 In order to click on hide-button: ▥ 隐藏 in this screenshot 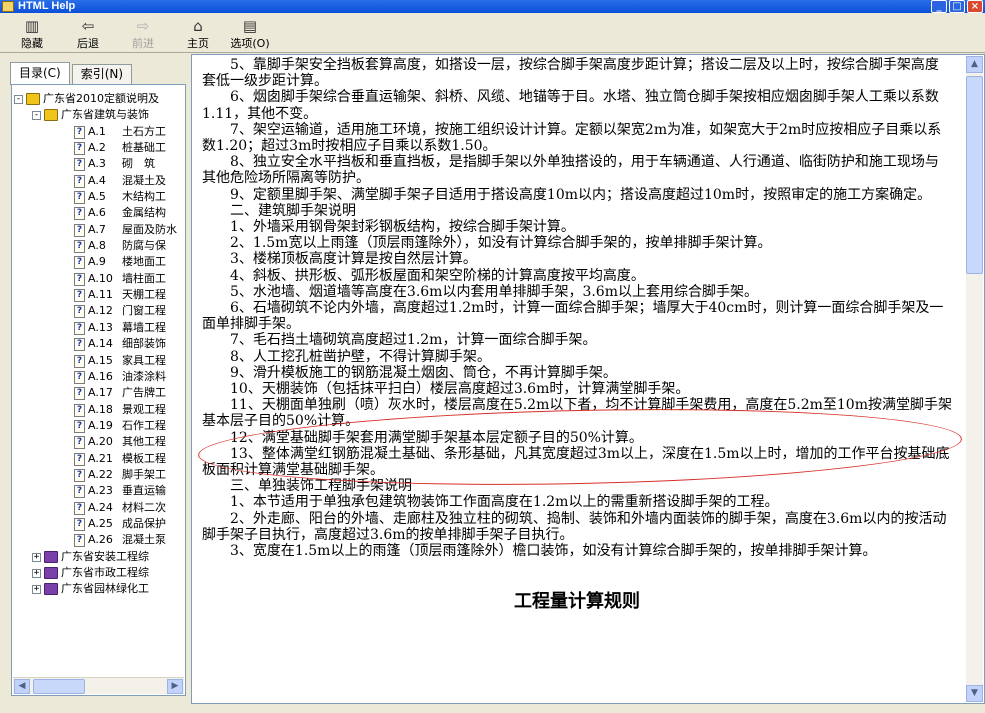, I will do `click(32, 34)`.